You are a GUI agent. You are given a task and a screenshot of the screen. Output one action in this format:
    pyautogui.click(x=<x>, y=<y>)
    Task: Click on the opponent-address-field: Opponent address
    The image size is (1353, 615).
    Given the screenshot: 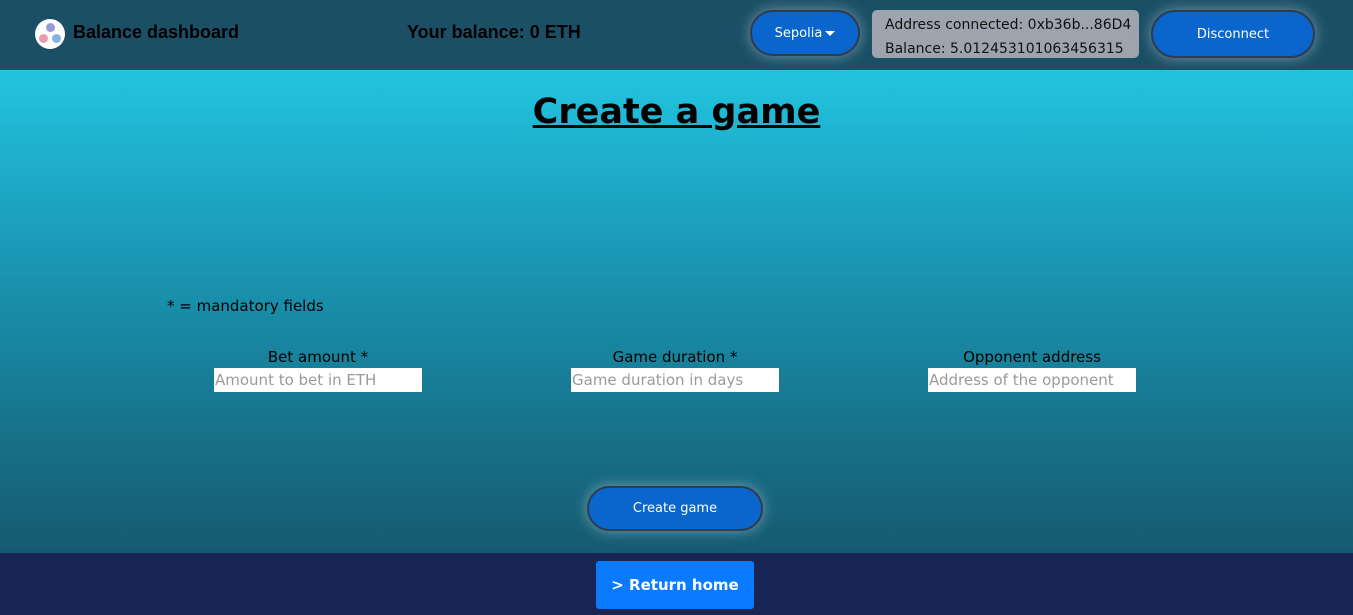 What is the action you would take?
    pyautogui.click(x=1032, y=370)
    